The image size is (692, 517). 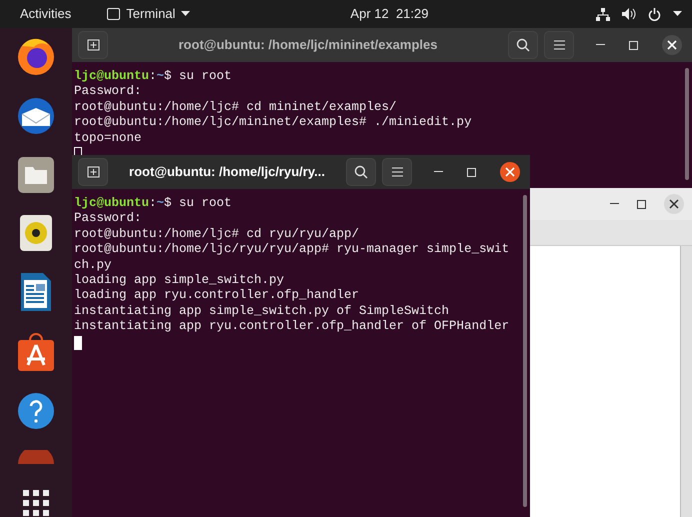 What do you see at coordinates (113, 14) in the screenshot?
I see `terminal-icon` at bounding box center [113, 14].